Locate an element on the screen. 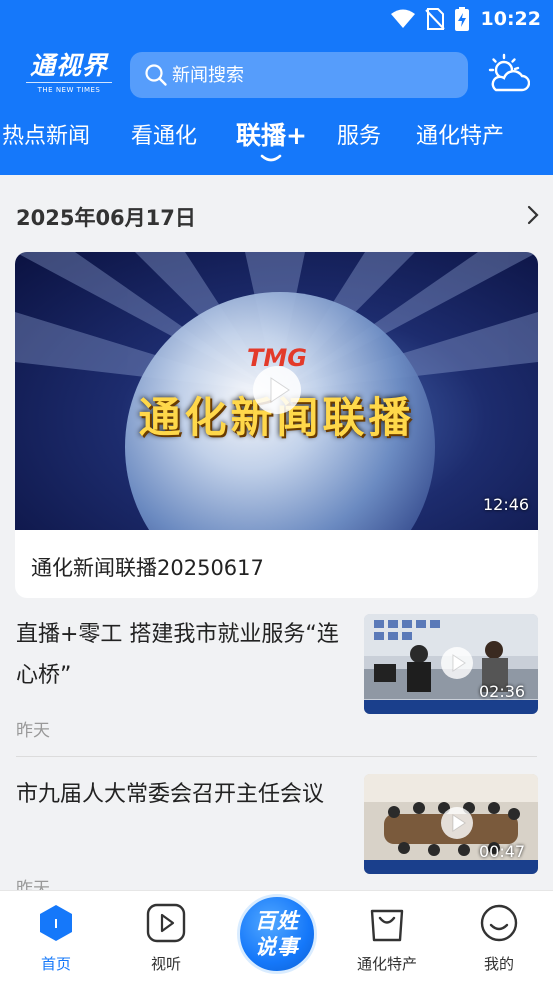  search-bar is located at coordinates (299, 75).